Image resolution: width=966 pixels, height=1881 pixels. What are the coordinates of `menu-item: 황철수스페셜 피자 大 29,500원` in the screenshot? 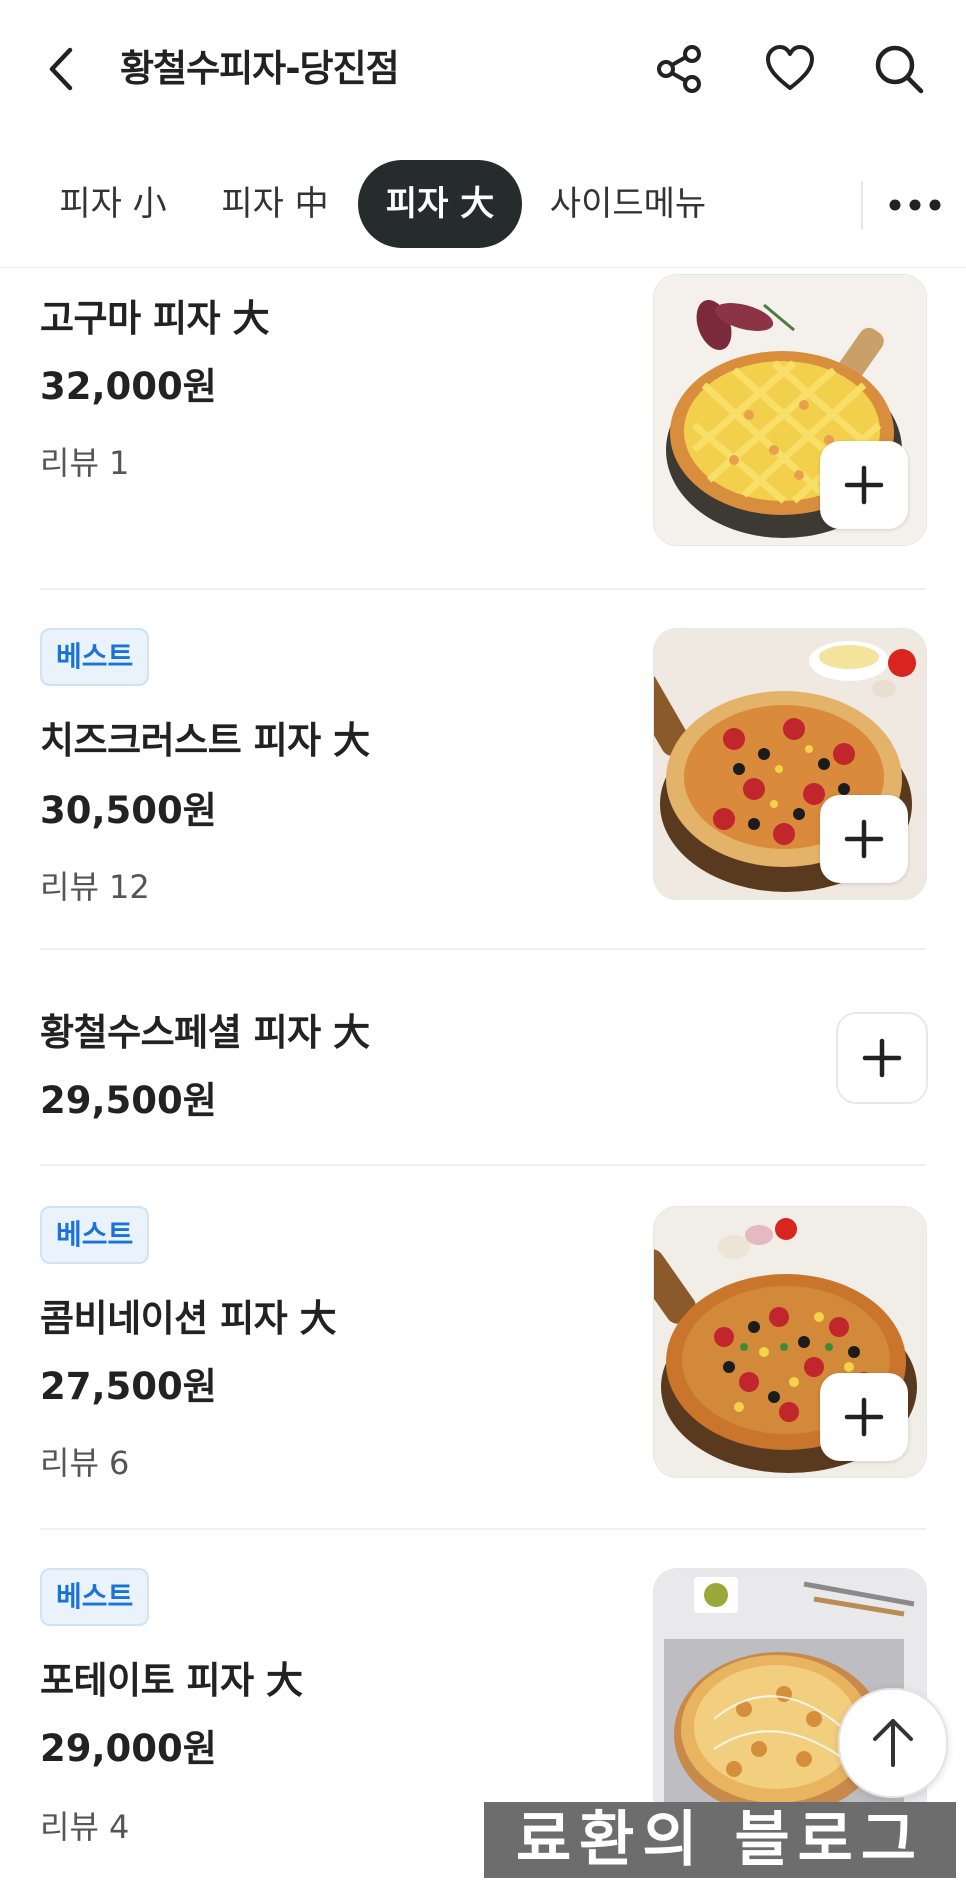 It's located at (483, 1078).